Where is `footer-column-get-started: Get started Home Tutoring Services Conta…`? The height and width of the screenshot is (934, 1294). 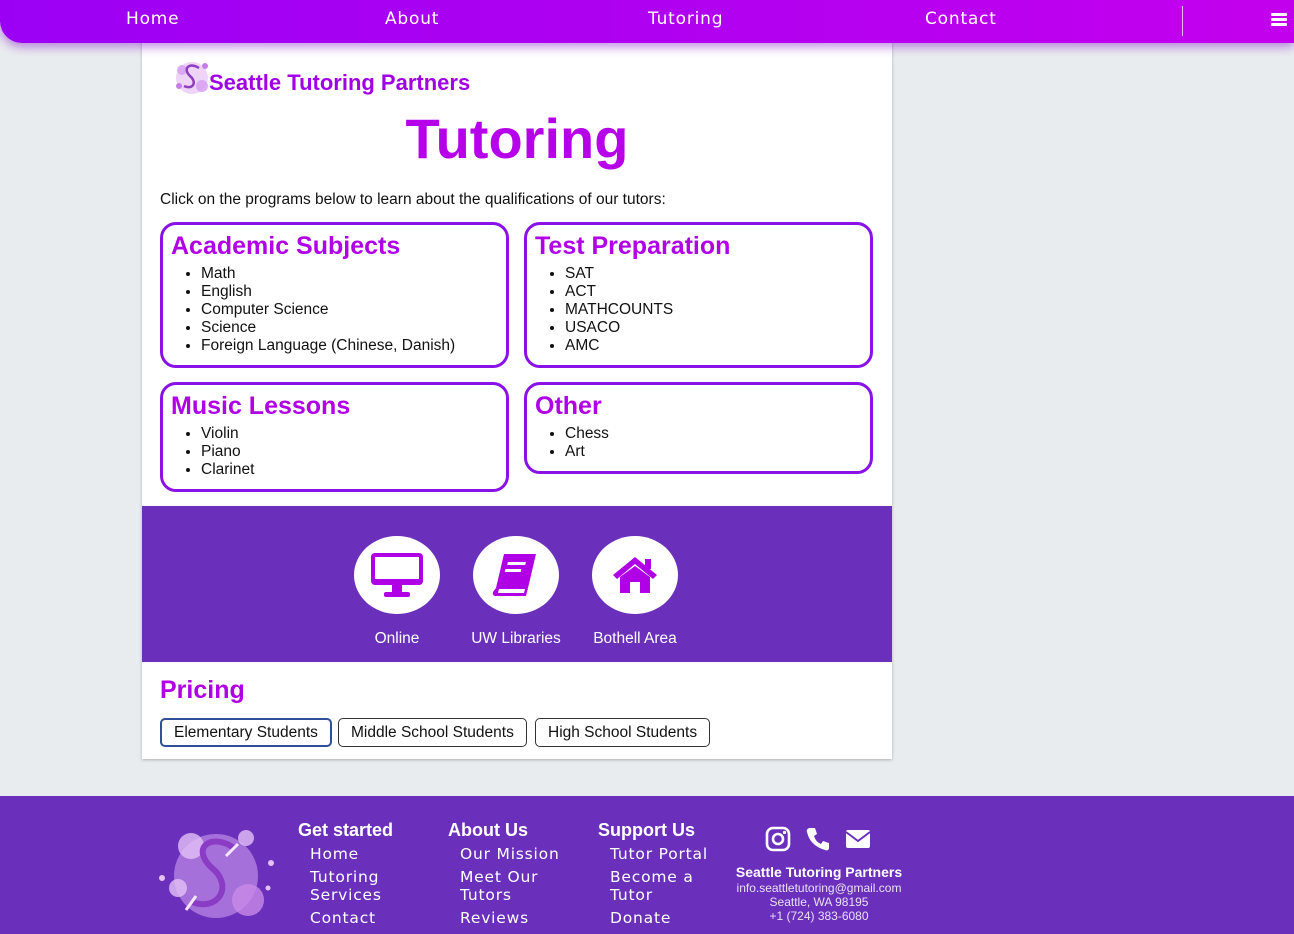 footer-column-get-started: Get started Home Tutoring Services Conta… is located at coordinates (364, 876).